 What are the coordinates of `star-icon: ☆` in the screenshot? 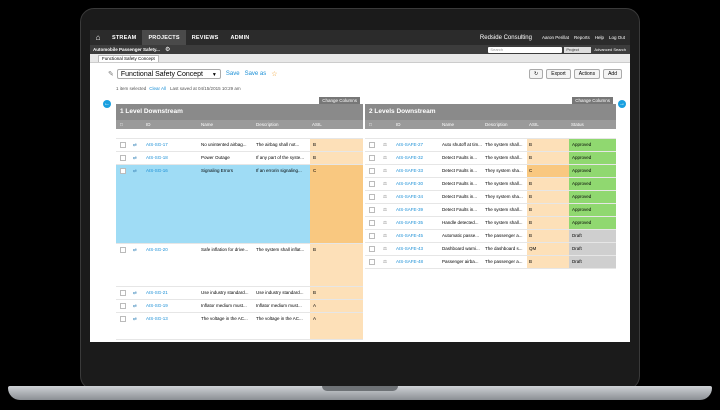 It's located at (274, 74).